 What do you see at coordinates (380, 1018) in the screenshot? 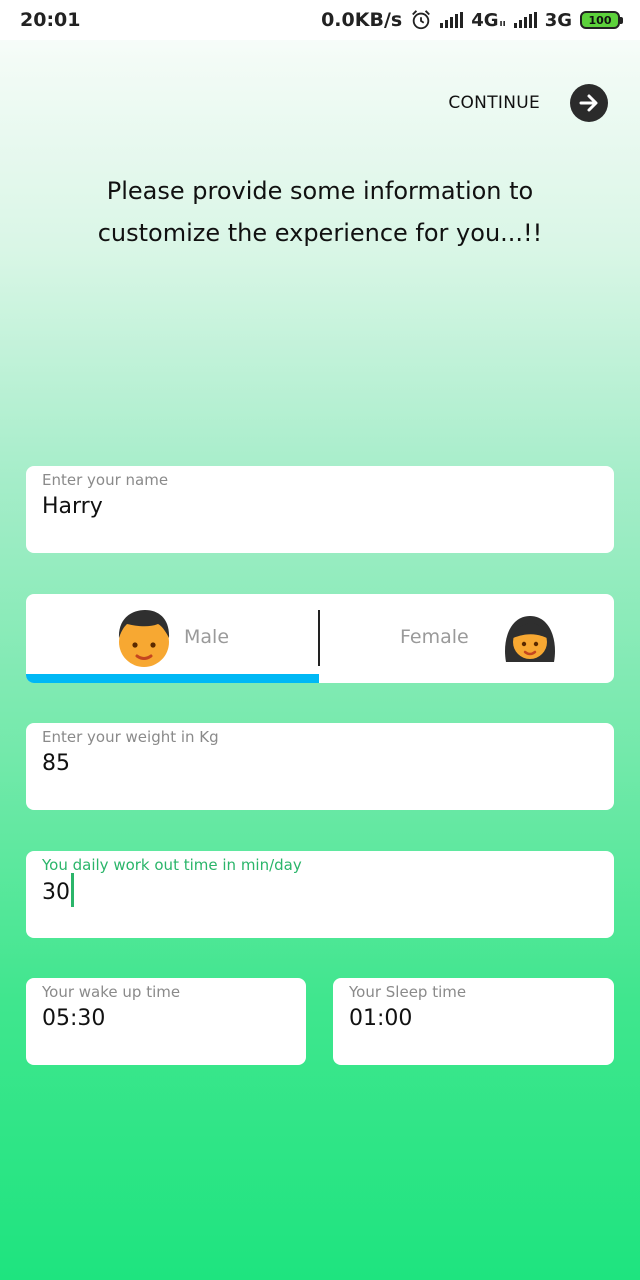
I see `sleep-time-value: 01:00` at bounding box center [380, 1018].